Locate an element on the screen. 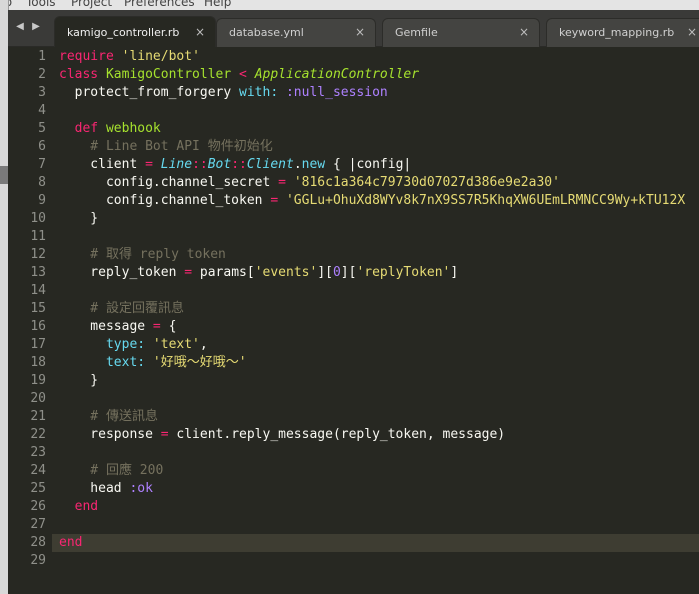  code-line: head :ok is located at coordinates (106, 489).